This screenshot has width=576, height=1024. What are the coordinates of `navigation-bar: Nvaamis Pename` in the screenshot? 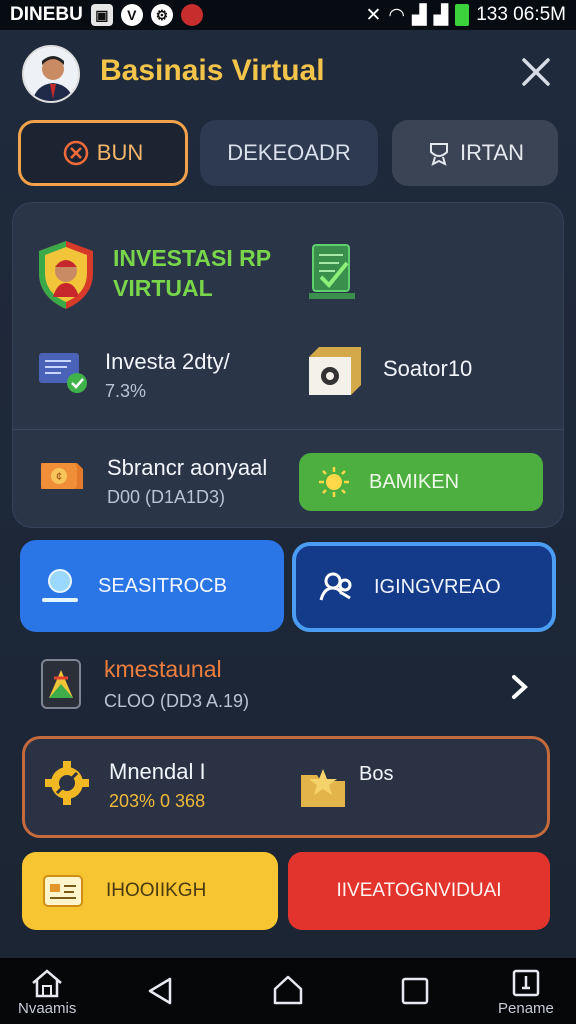 It's located at (288, 991).